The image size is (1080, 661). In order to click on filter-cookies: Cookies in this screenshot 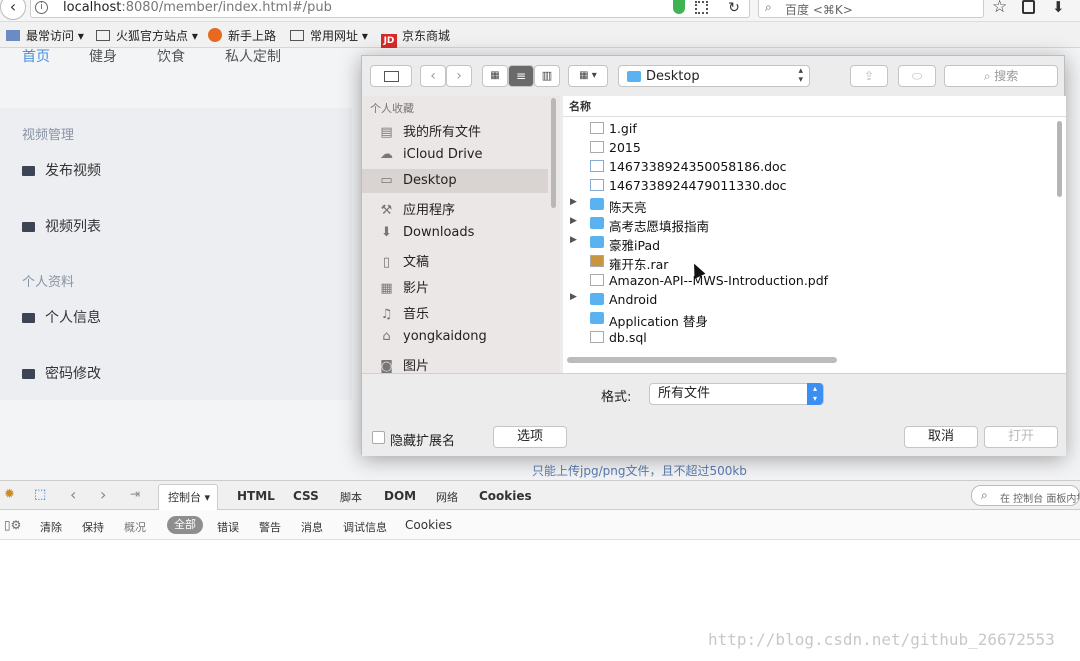, I will do `click(428, 525)`.